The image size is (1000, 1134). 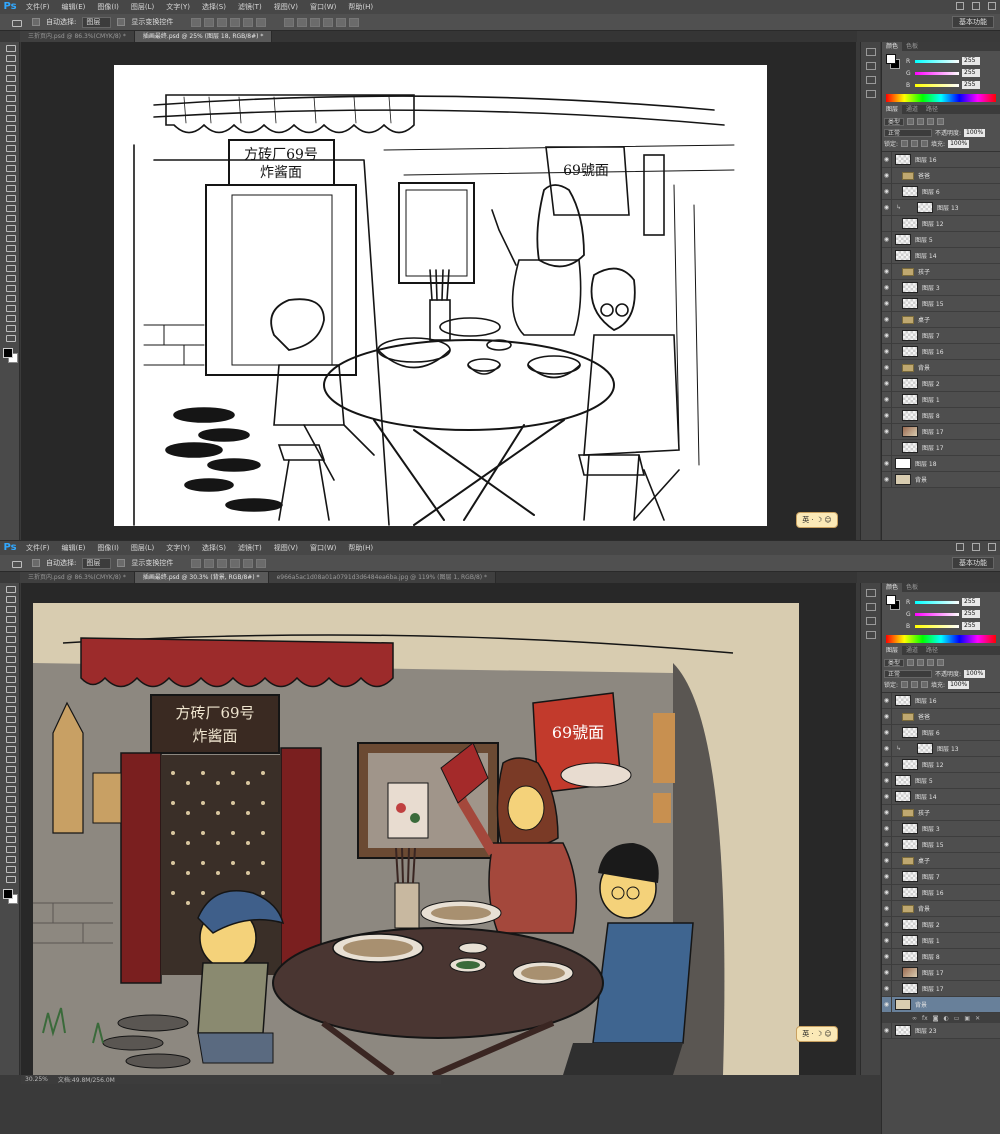 I want to click on align-center-icon, so click(x=248, y=563).